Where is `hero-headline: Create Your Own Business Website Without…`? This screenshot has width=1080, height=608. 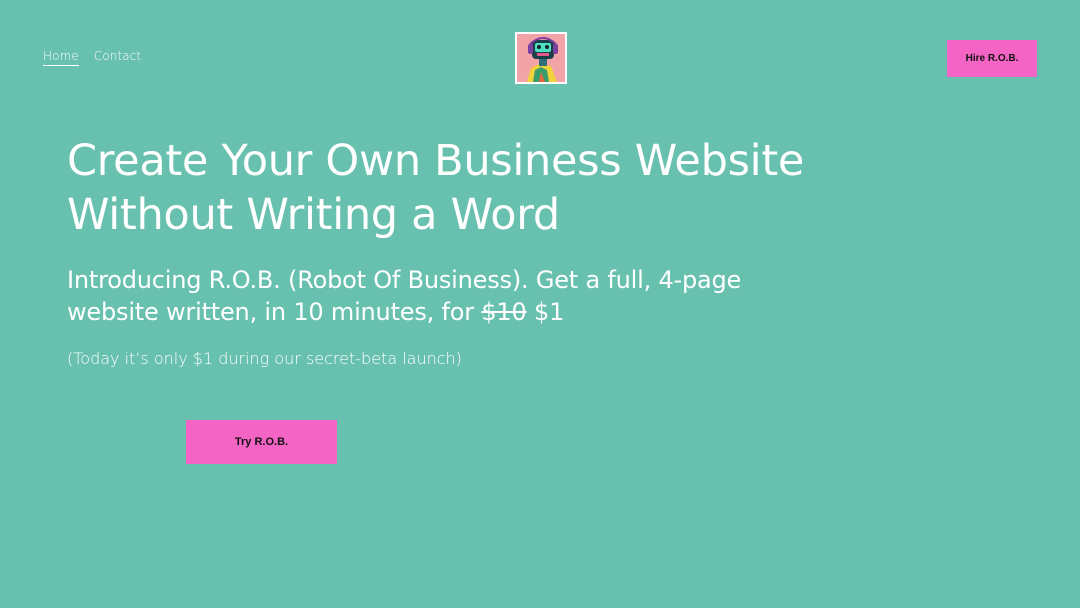
hero-headline: Create Your Own Business Website Without… is located at coordinates (436, 188).